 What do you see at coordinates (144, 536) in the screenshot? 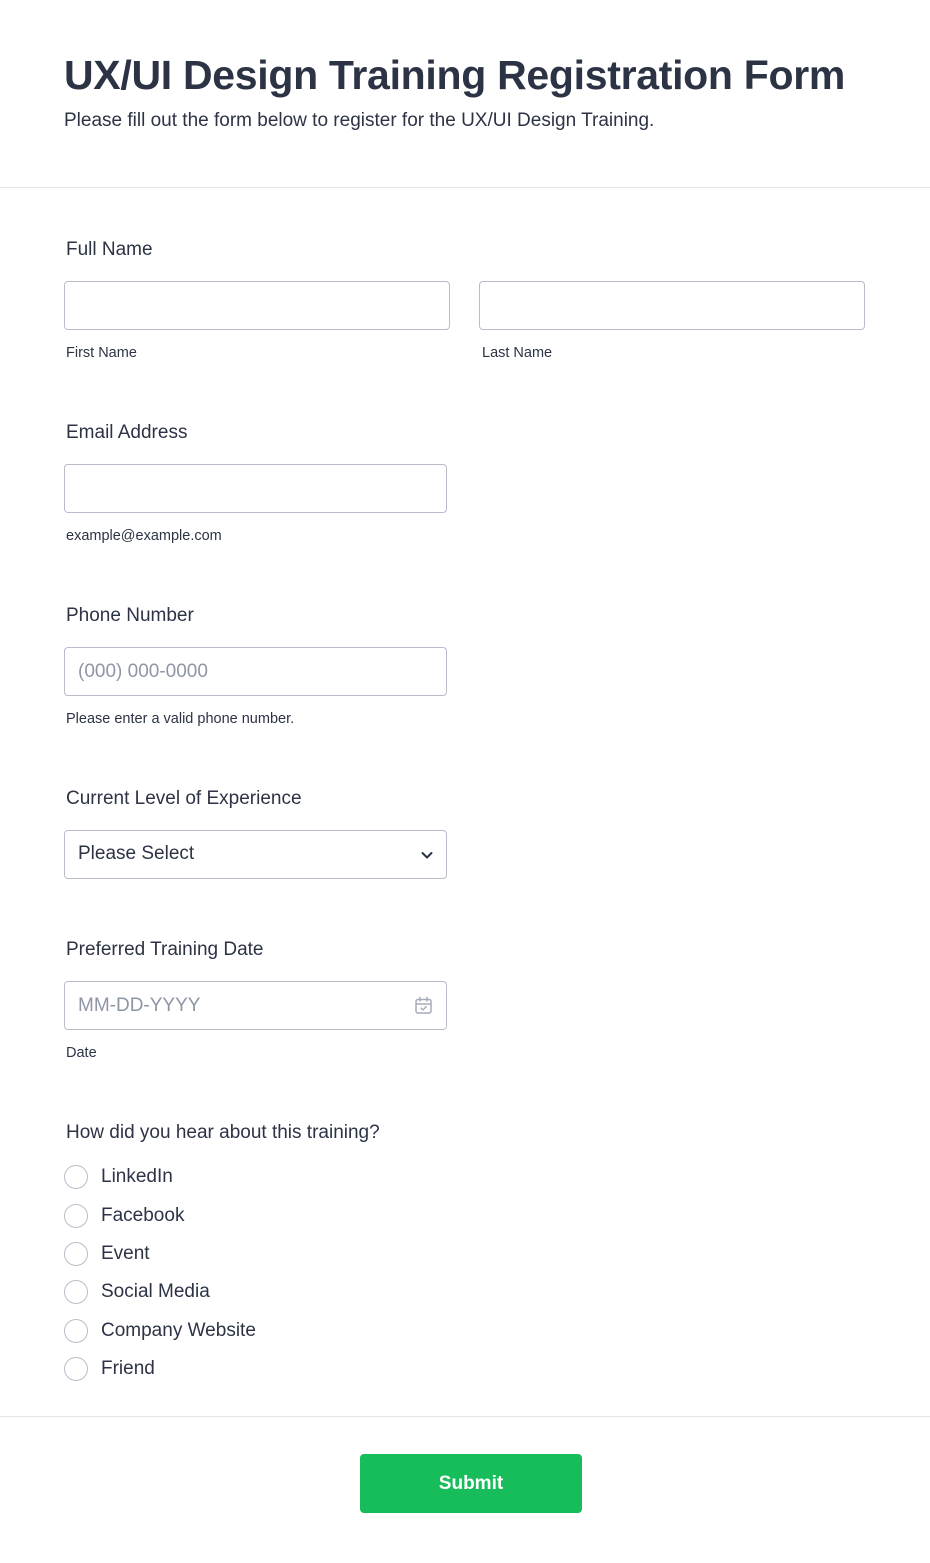
I see `email-sublabel: example@example.com` at bounding box center [144, 536].